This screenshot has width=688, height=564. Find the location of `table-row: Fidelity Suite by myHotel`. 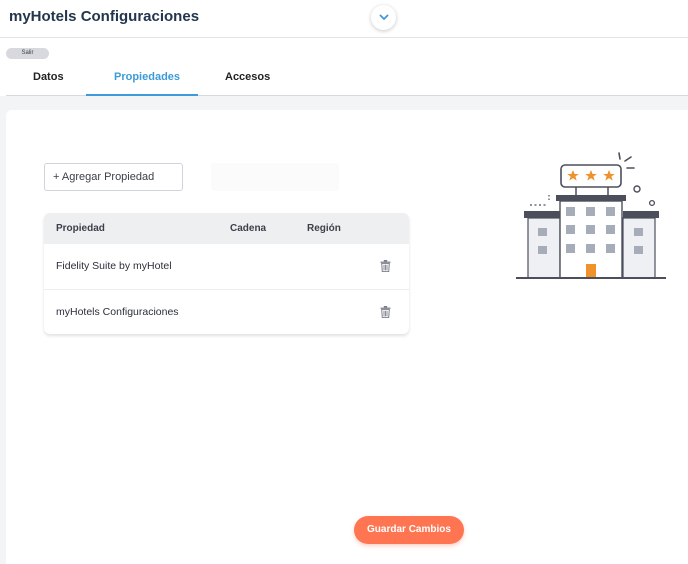

table-row: Fidelity Suite by myHotel is located at coordinates (226, 266).